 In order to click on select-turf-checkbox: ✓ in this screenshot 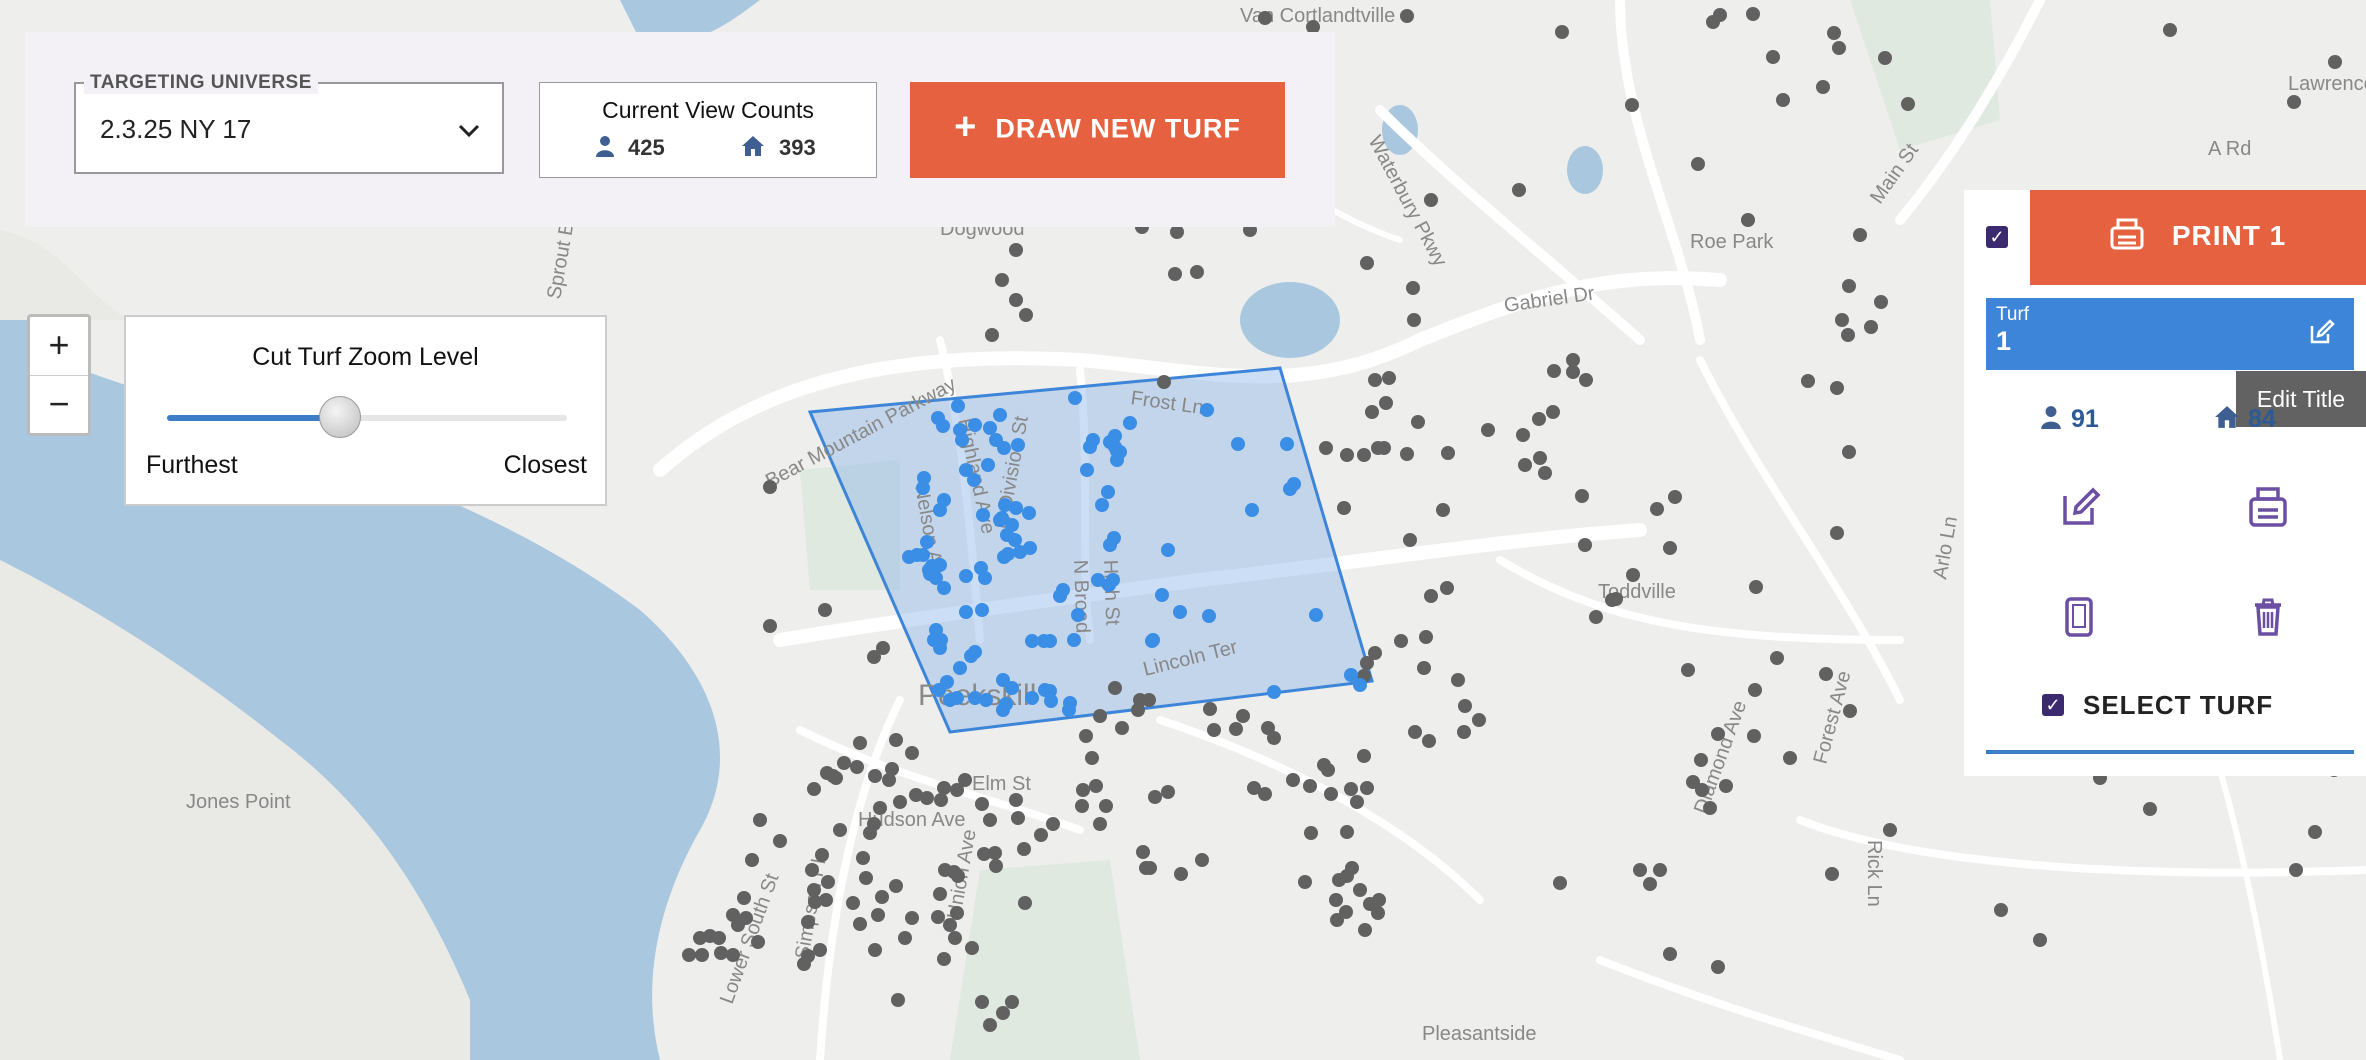, I will do `click(2053, 705)`.